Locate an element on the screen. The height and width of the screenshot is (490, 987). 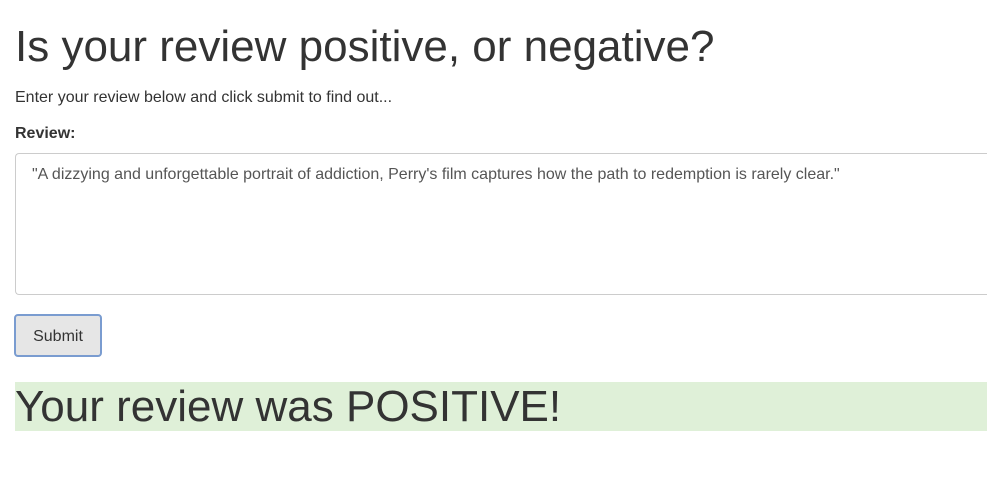
result-alert: Your review was POSITIVE! is located at coordinates (501, 406).